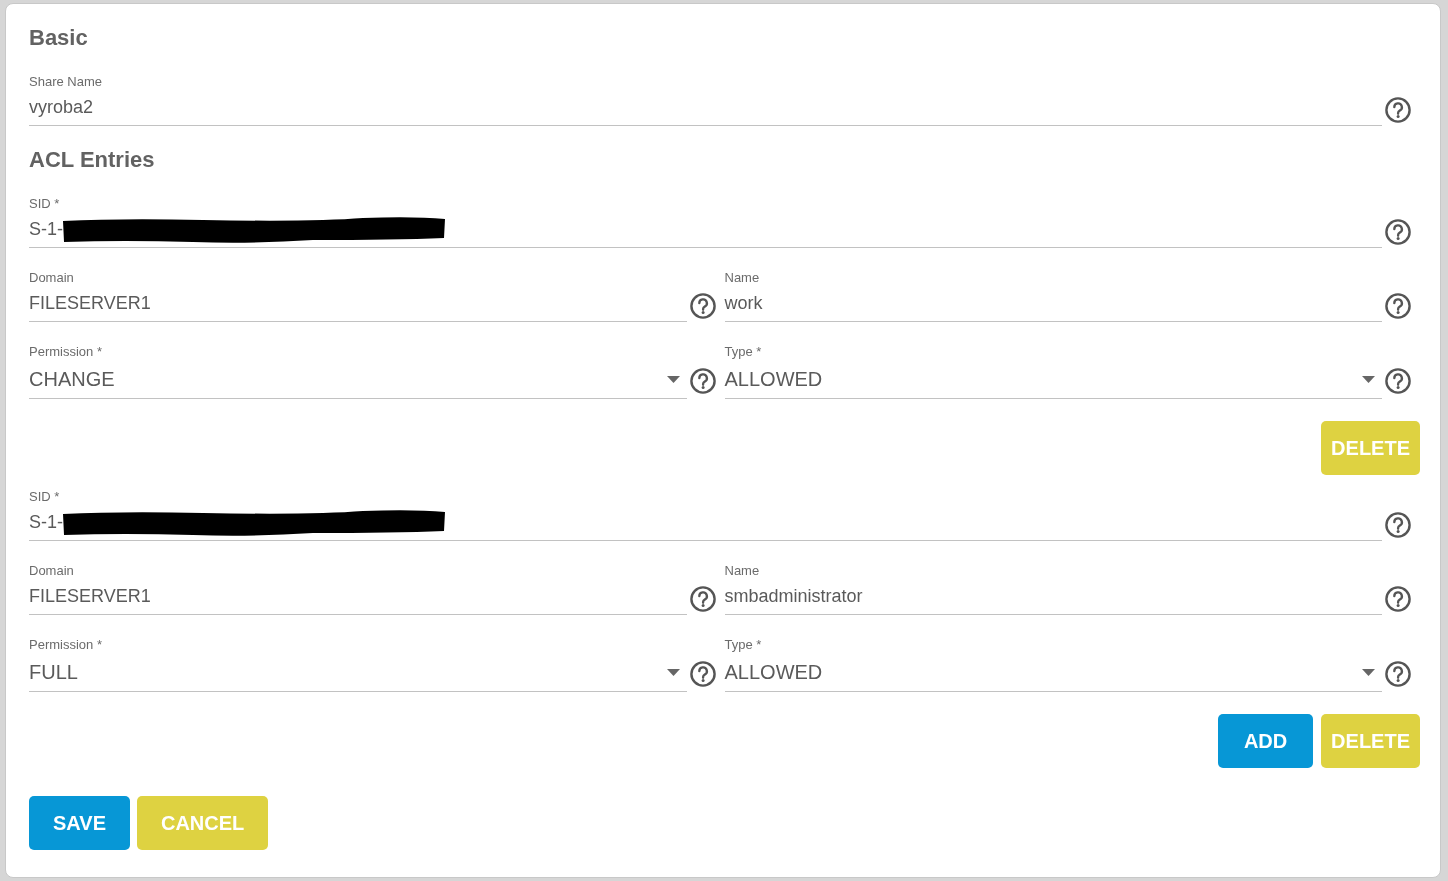 The height and width of the screenshot is (881, 1448). What do you see at coordinates (358, 672) in the screenshot?
I see `select-field: FULL` at bounding box center [358, 672].